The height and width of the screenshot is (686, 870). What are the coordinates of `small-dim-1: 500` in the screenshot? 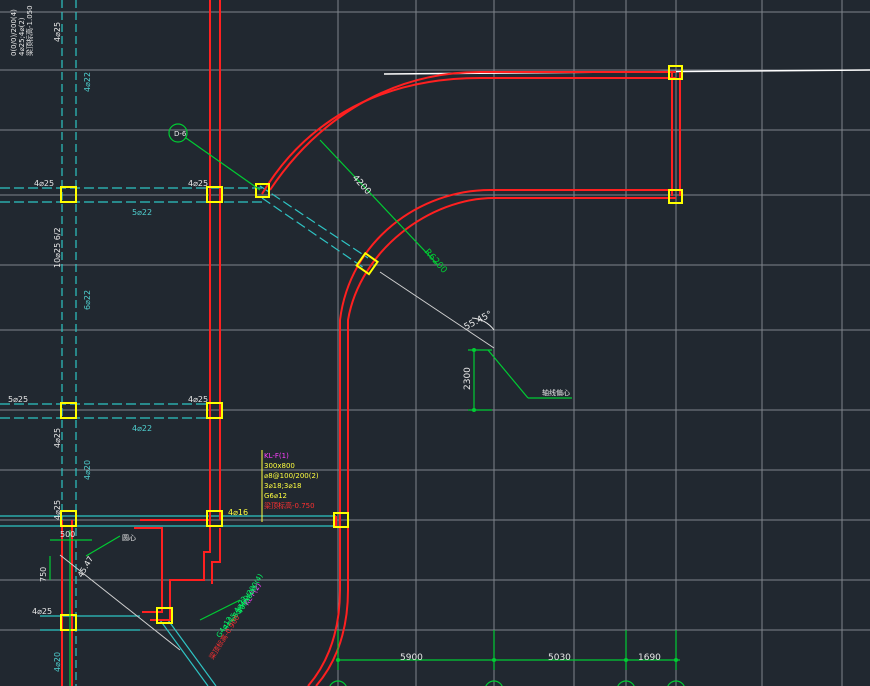 It's located at (67, 534).